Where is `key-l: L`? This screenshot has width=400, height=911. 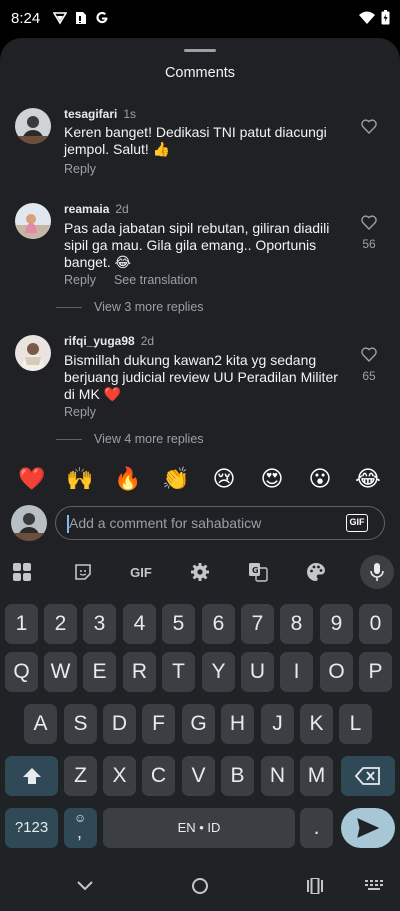 key-l: L is located at coordinates (355, 724).